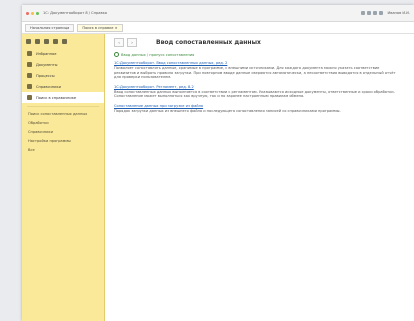 The height and width of the screenshot is (321, 414). Describe the element at coordinates (218, 28) in the screenshot. I see `tab-bar: Начальная страница Поиск в справке ×` at that location.